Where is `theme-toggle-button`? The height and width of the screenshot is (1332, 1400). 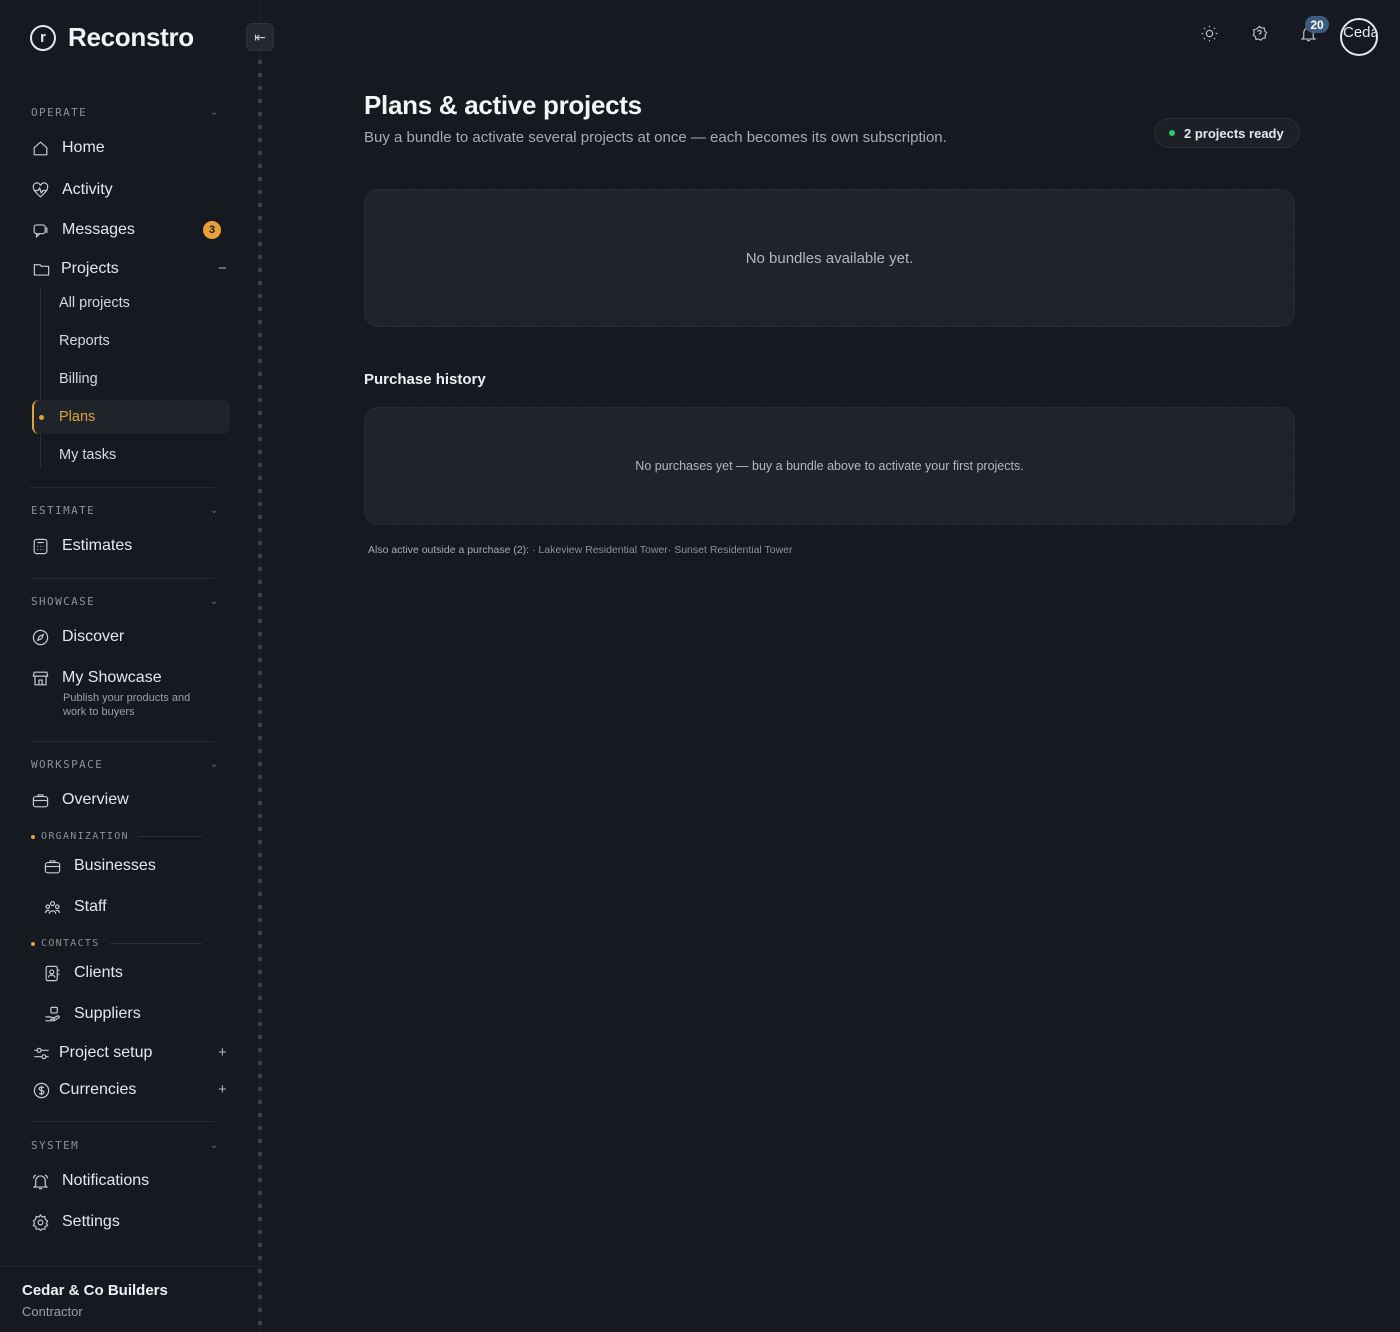
theme-toggle-button is located at coordinates (1209, 36).